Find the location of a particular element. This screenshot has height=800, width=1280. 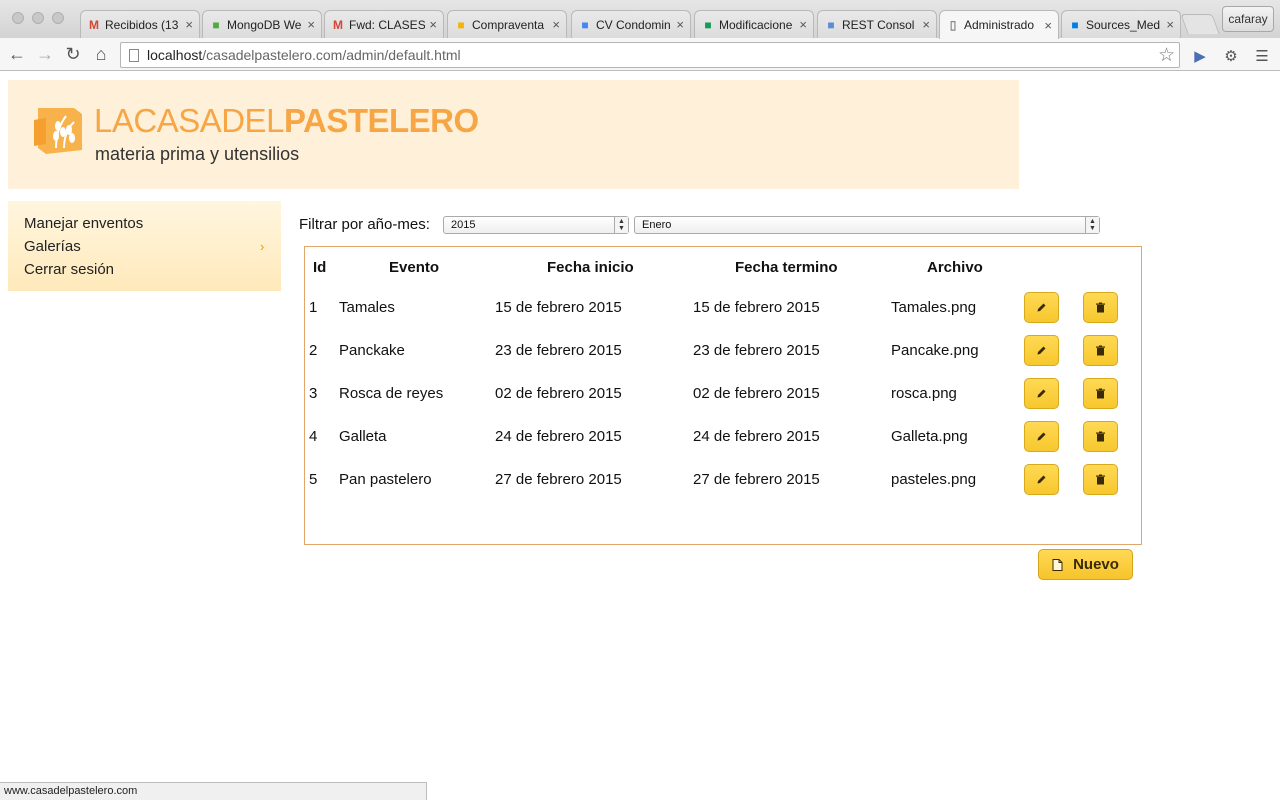

window-zoom-button is located at coordinates (58, 18).